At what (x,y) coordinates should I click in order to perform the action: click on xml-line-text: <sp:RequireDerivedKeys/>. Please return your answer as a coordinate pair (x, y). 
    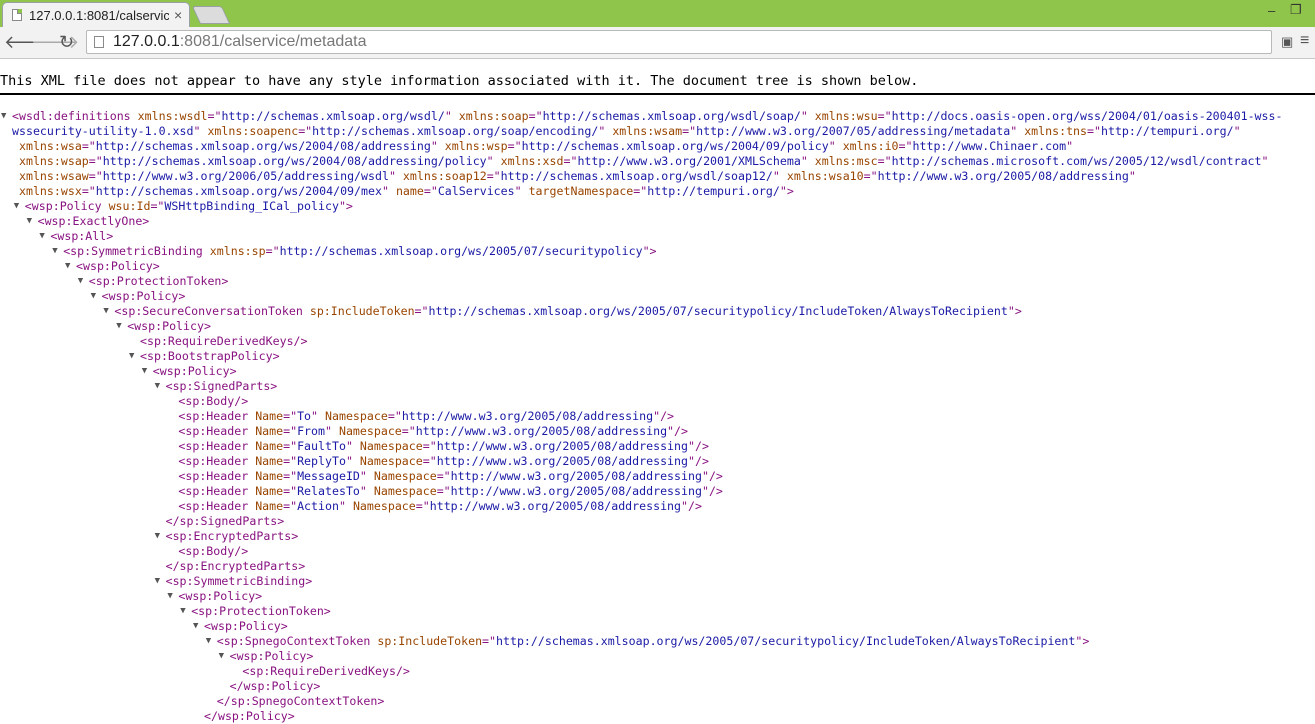
    Looking at the image, I should click on (326, 671).